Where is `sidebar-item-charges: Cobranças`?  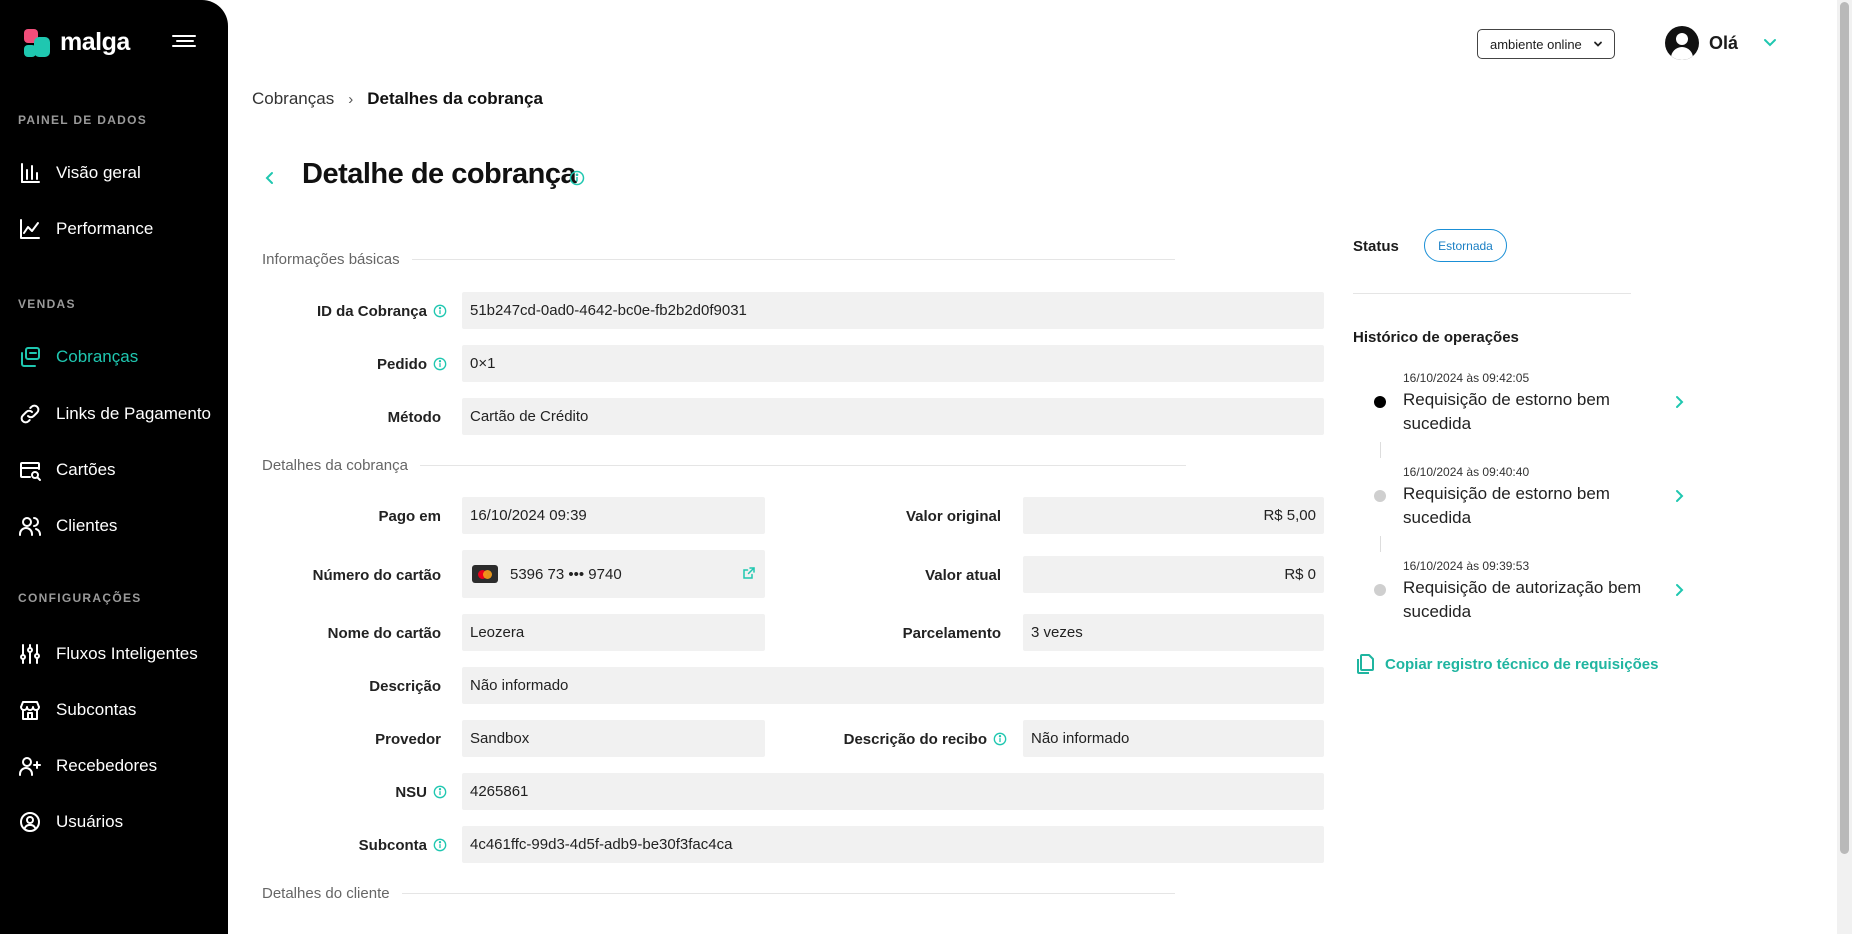 sidebar-item-charges: Cobranças is located at coordinates (78, 357).